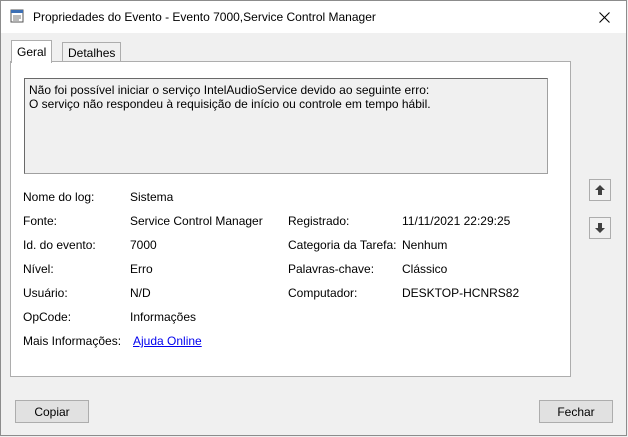 The width and height of the screenshot is (628, 437). I want to click on arrow-up-icon, so click(600, 190).